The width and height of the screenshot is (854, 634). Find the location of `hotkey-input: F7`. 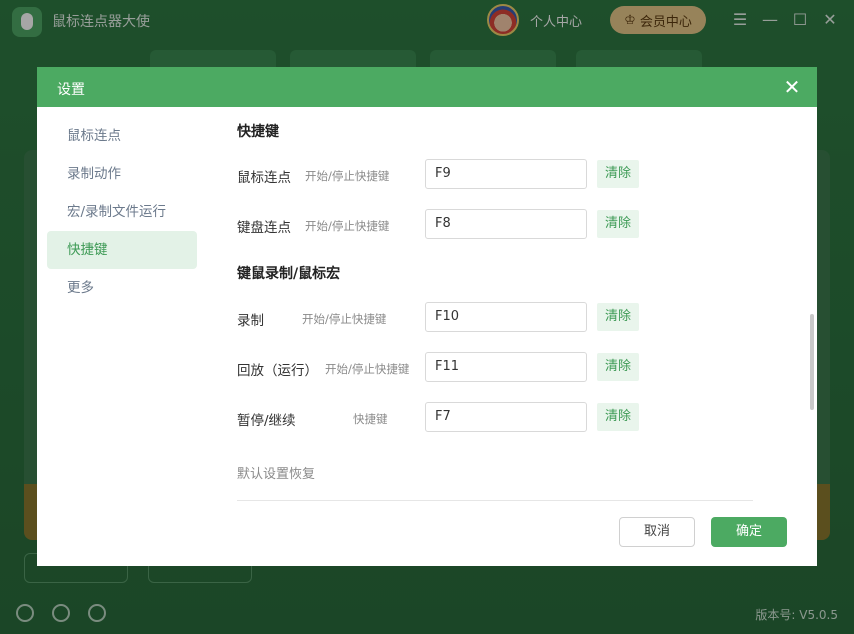

hotkey-input: F7 is located at coordinates (506, 417).